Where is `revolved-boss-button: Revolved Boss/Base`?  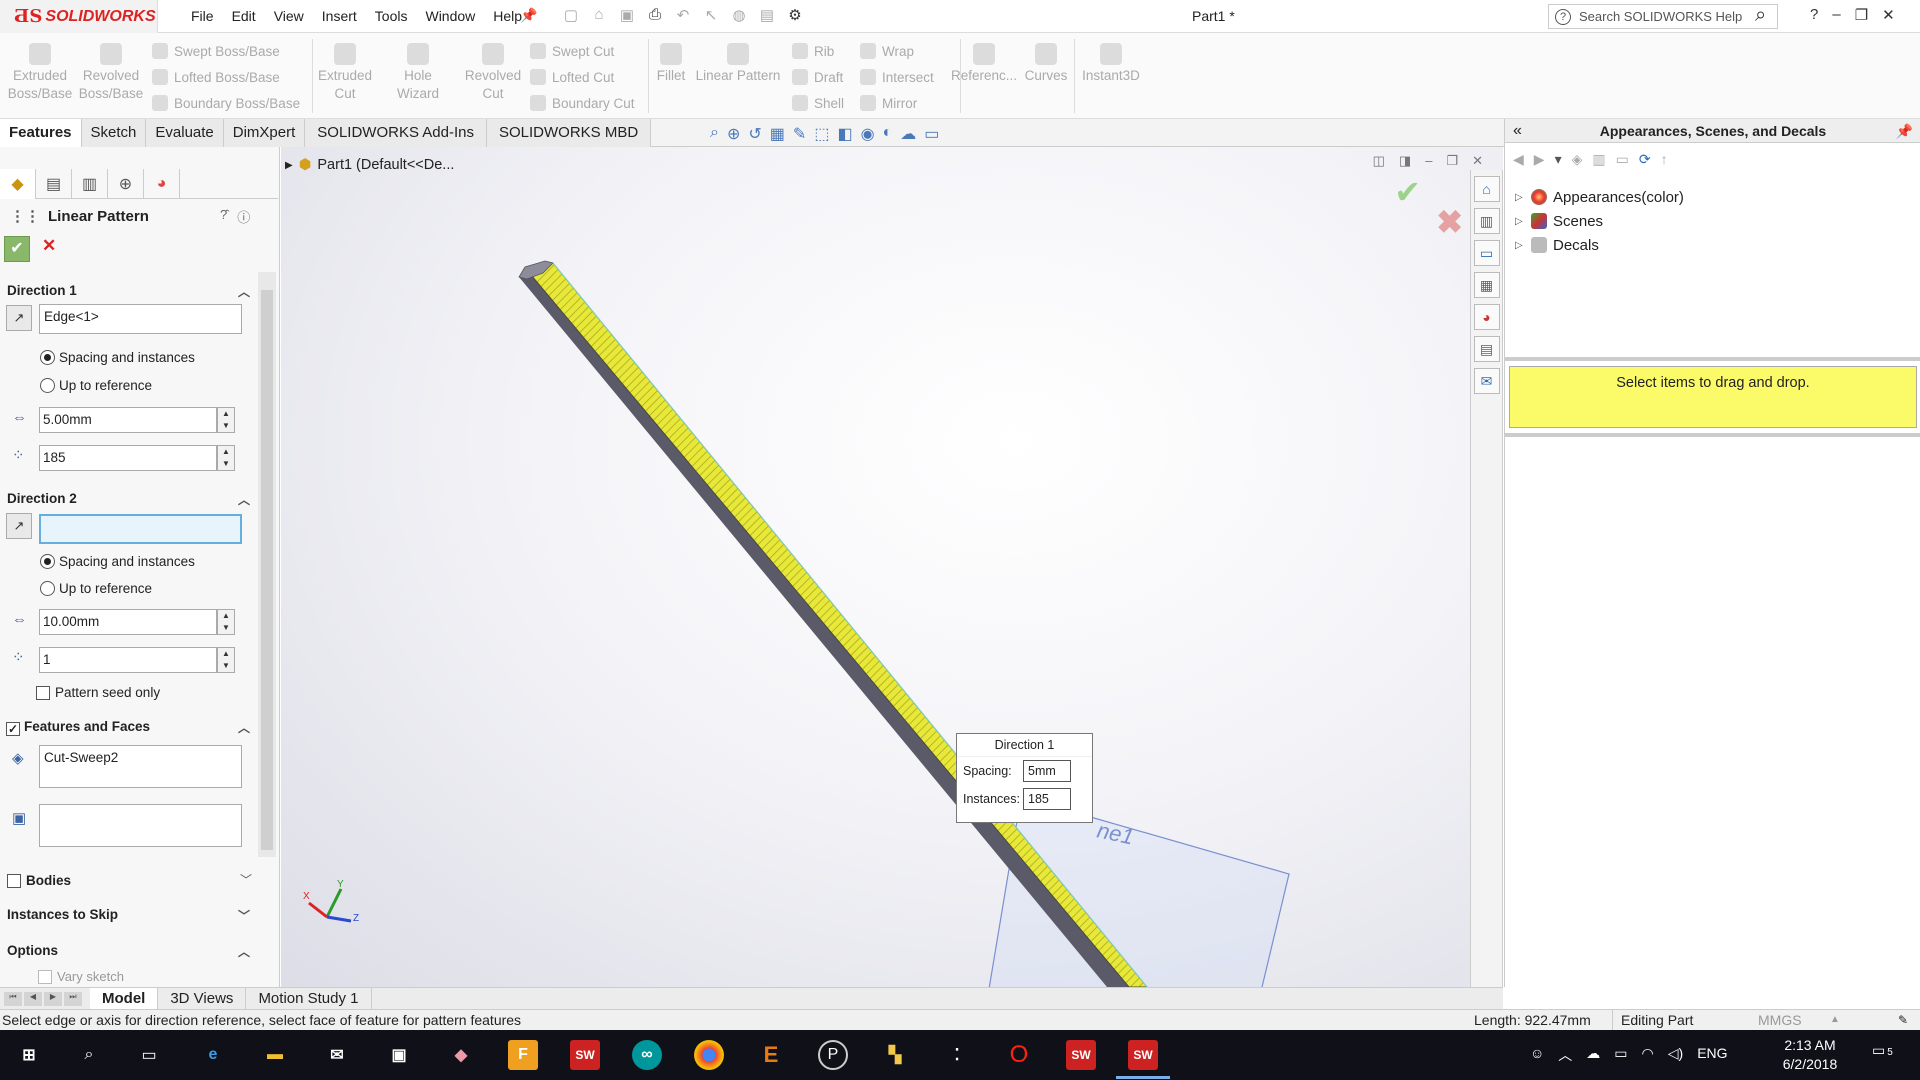
revolved-boss-button: Revolved Boss/Base is located at coordinates (111, 73).